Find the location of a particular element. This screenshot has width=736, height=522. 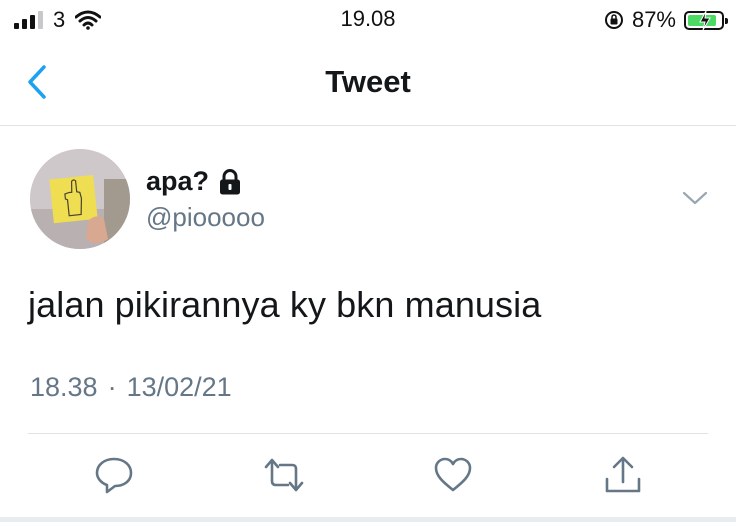

status-bar: 3 19.08 87% is located at coordinates (368, 20).